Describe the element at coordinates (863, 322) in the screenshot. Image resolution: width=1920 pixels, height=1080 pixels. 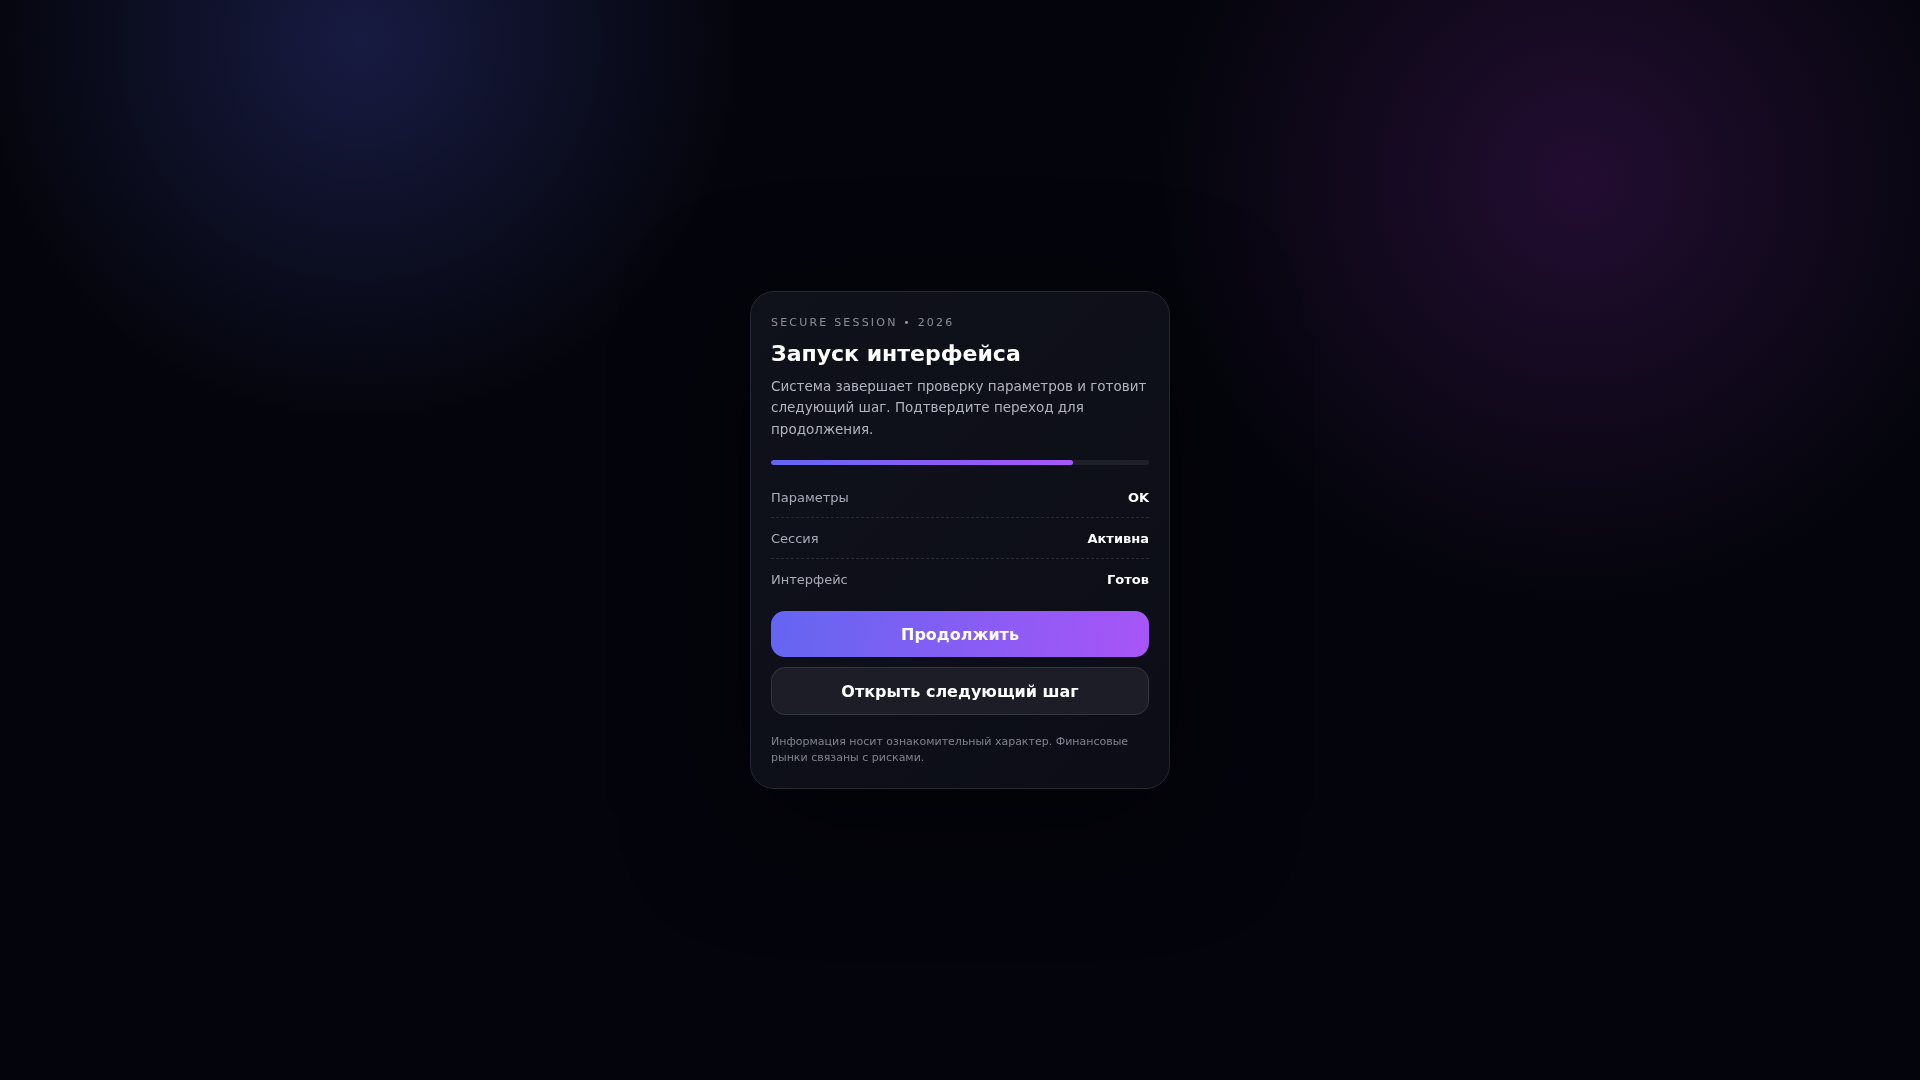
I see `eyebrow-label: SECURE SESSION • 2026` at that location.